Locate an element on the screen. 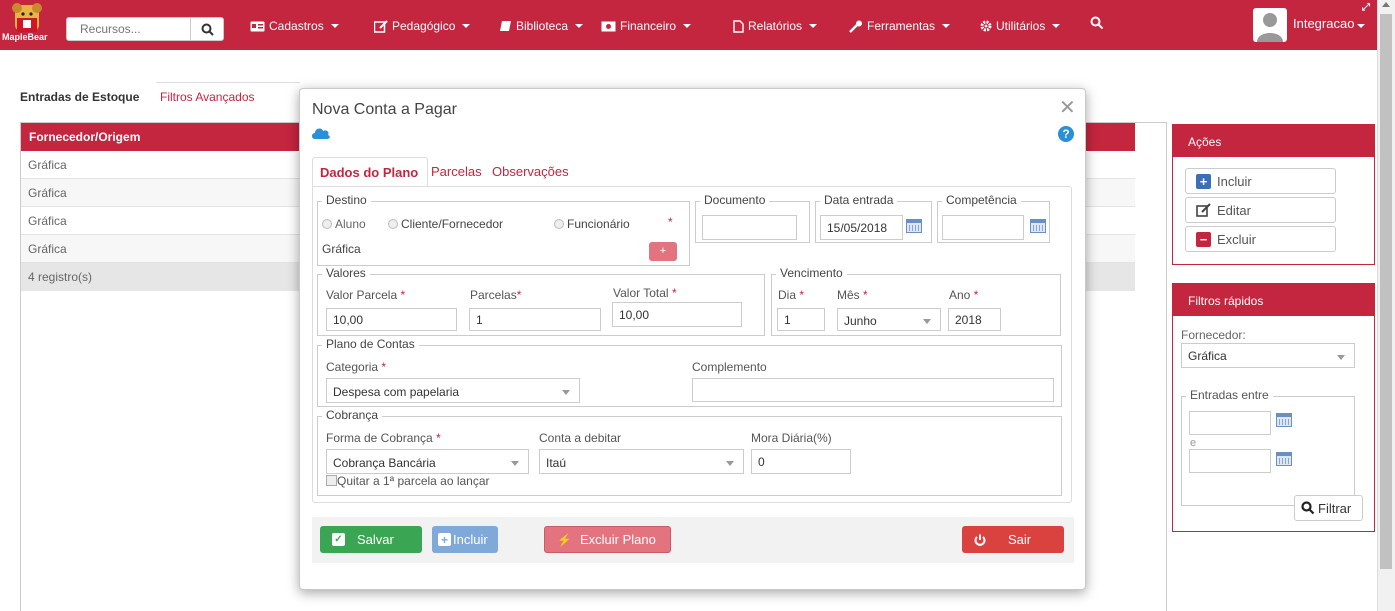 Image resolution: width=1395 pixels, height=611 pixels. filter-button: Filtrar is located at coordinates (1328, 508).